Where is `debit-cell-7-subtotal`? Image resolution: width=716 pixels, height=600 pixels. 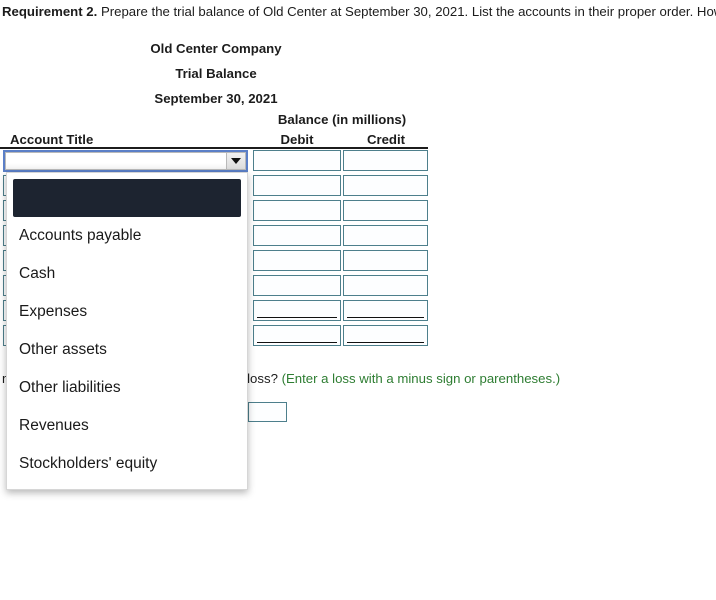 debit-cell-7-subtotal is located at coordinates (297, 310).